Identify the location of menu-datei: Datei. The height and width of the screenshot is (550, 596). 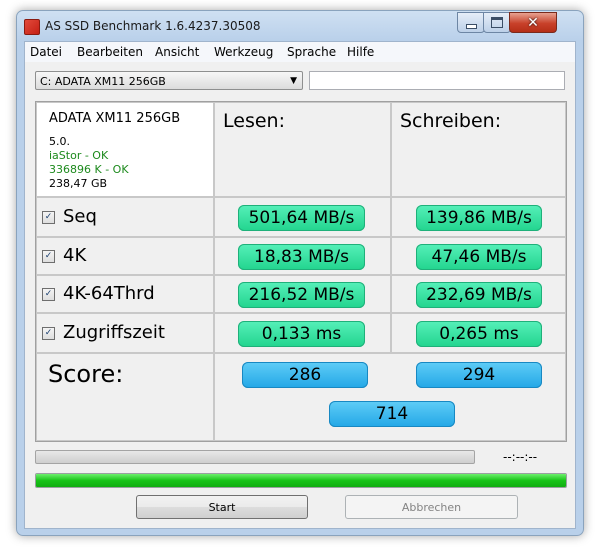
(46, 52).